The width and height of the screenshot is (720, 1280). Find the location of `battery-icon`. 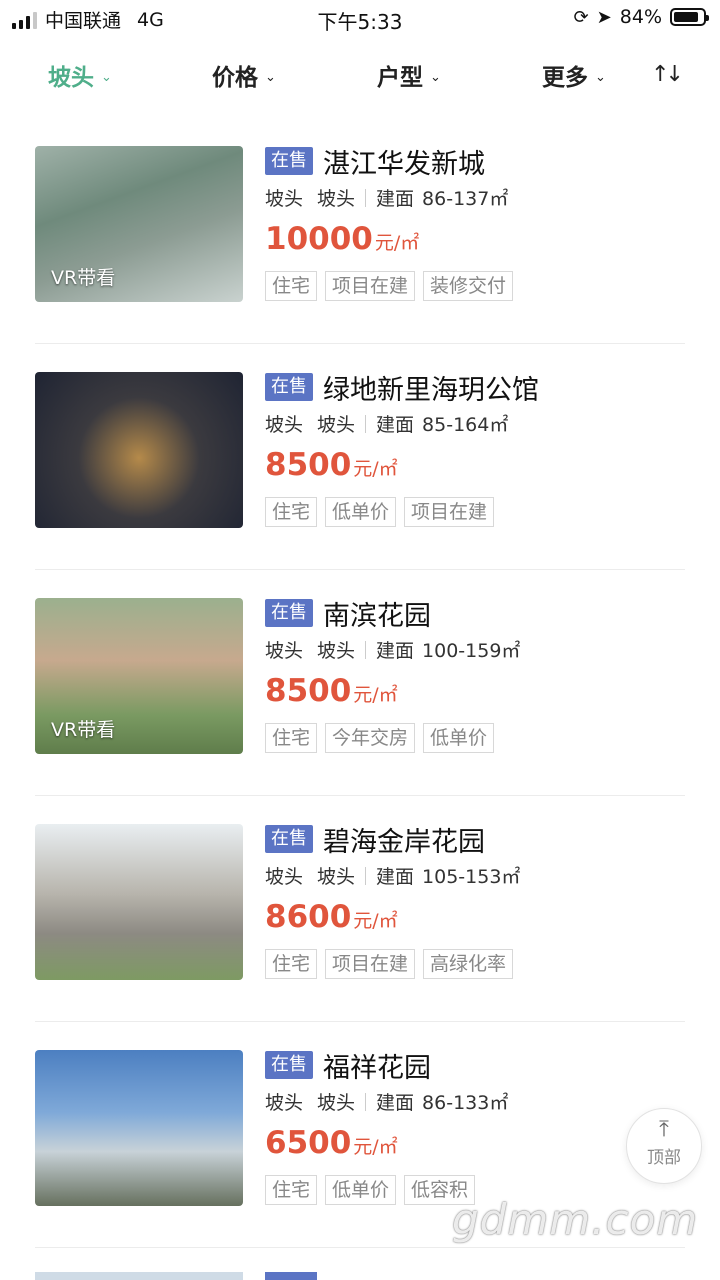

battery-icon is located at coordinates (689, 17).